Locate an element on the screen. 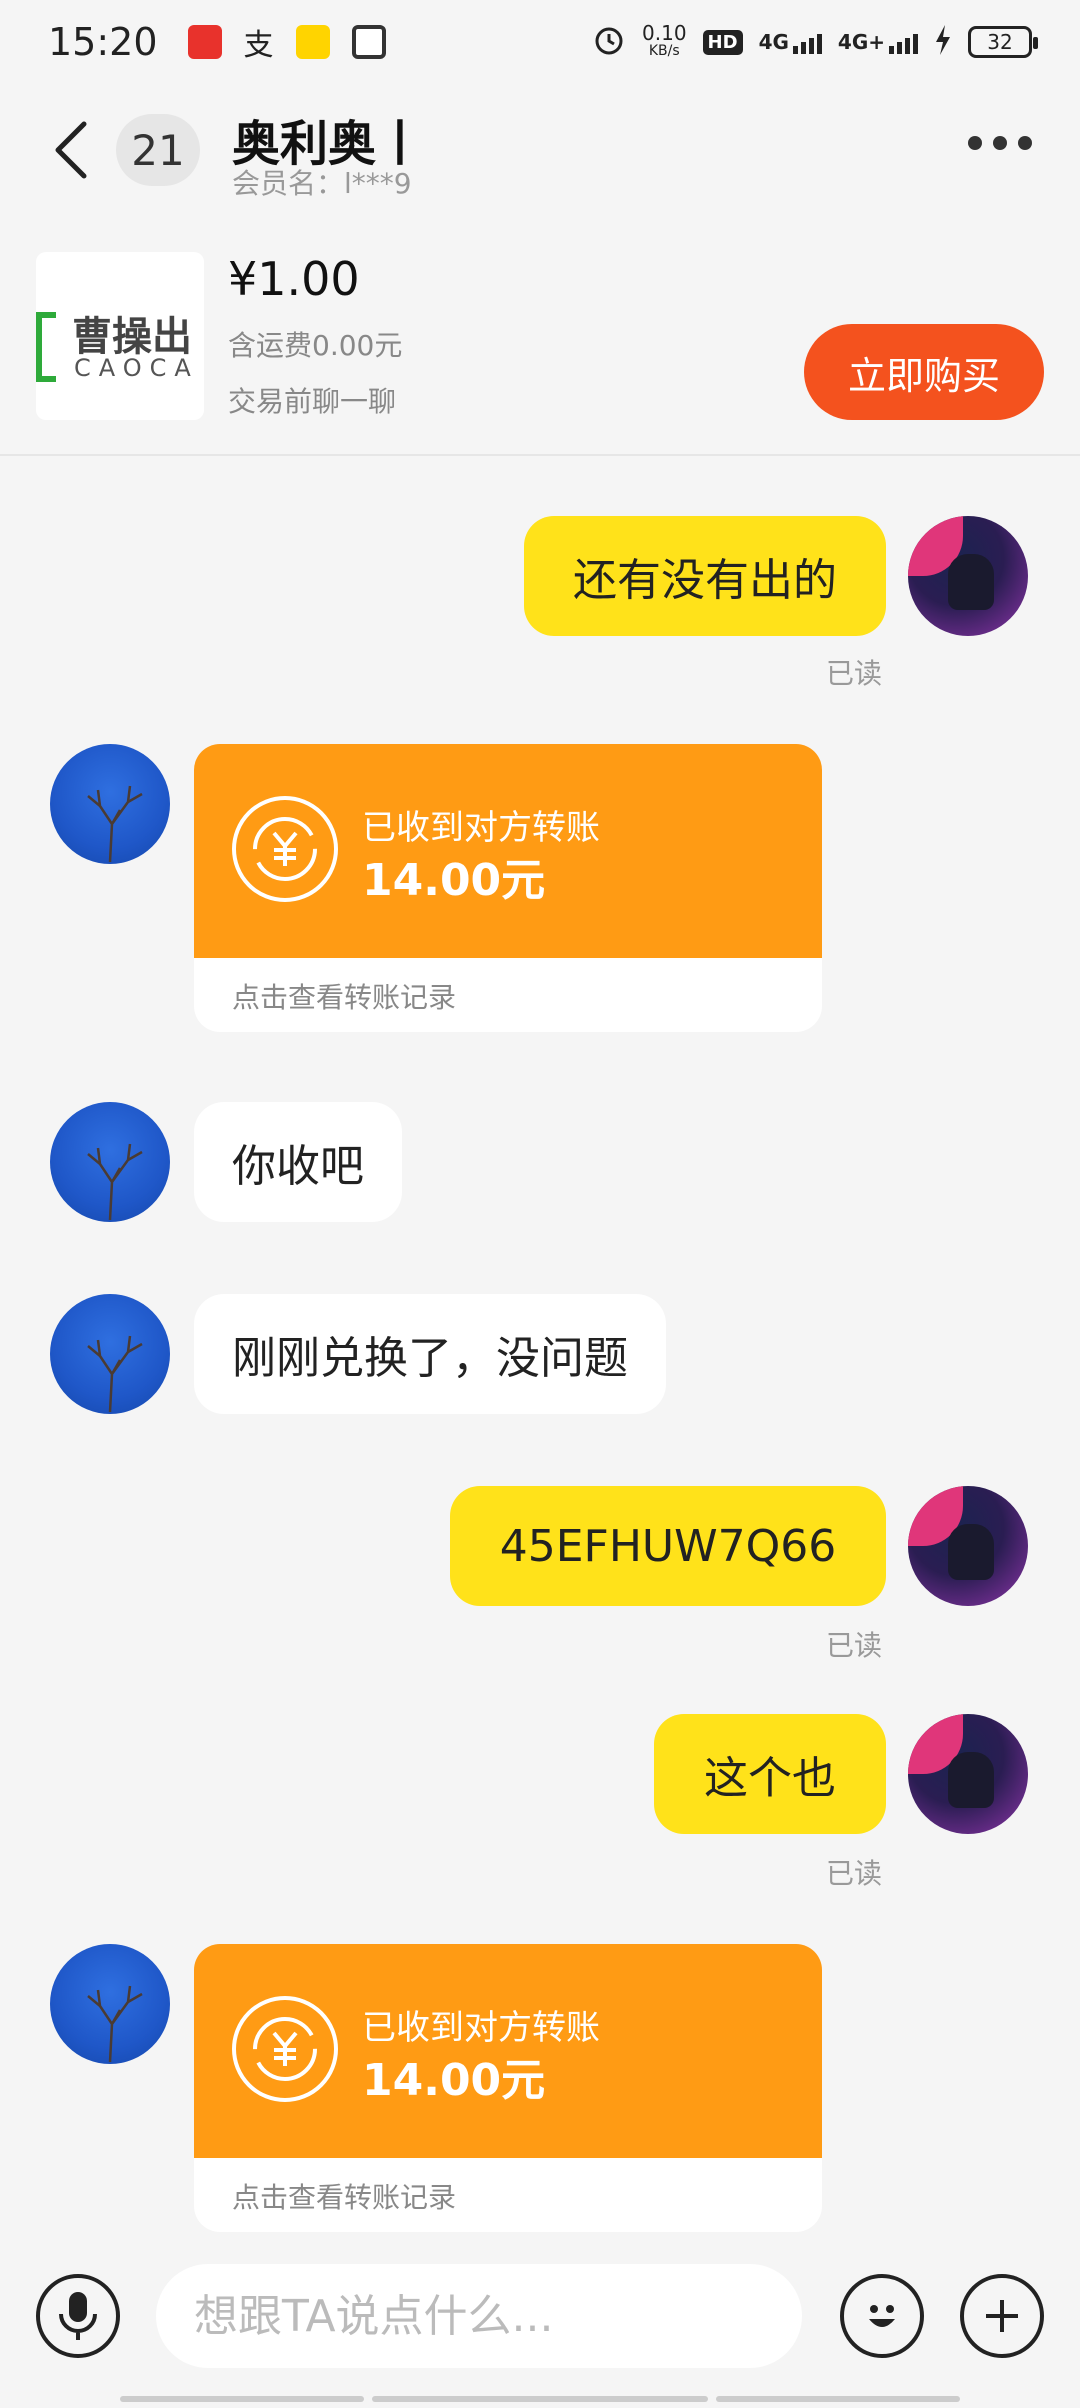 The height and width of the screenshot is (2408, 1080). message-bubble-theirs: 你收吧 is located at coordinates (298, 1162).